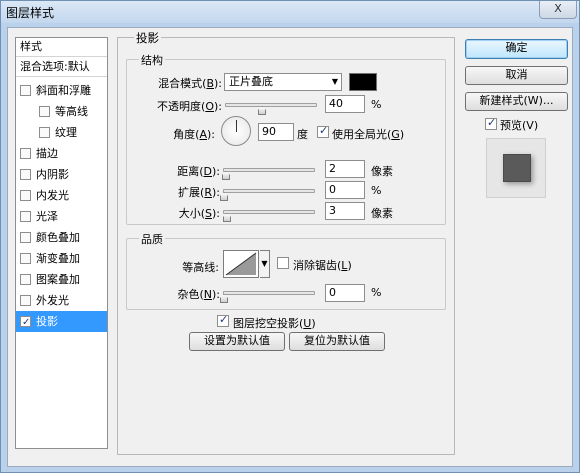 The height and width of the screenshot is (473, 580). Describe the element at coordinates (382, 171) in the screenshot. I see `distance-unit: 像素` at that location.